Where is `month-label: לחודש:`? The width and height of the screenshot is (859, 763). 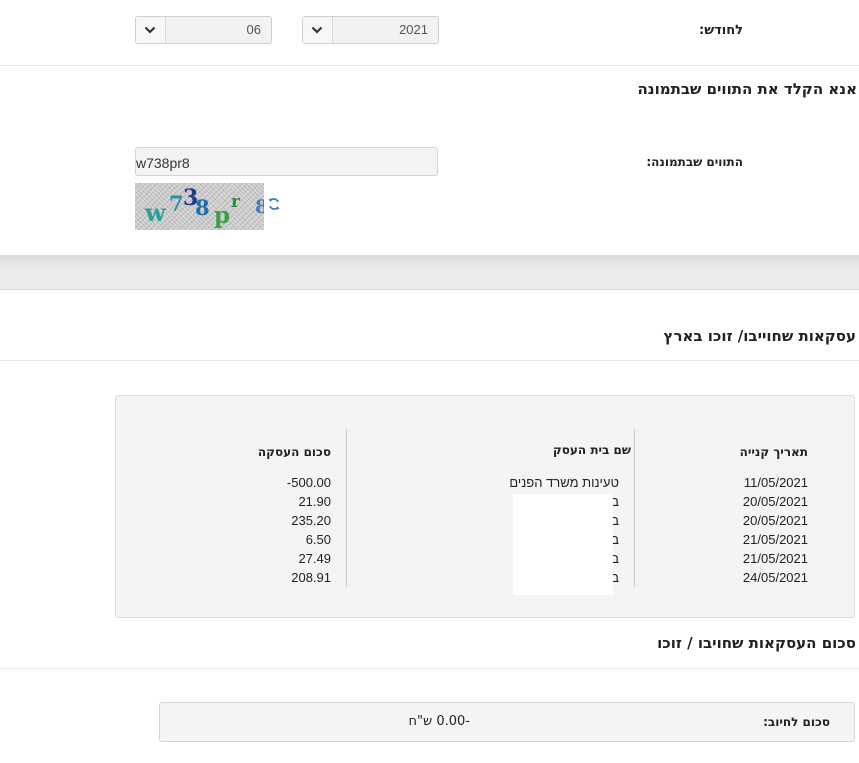
month-label: לחודש: is located at coordinates (721, 30).